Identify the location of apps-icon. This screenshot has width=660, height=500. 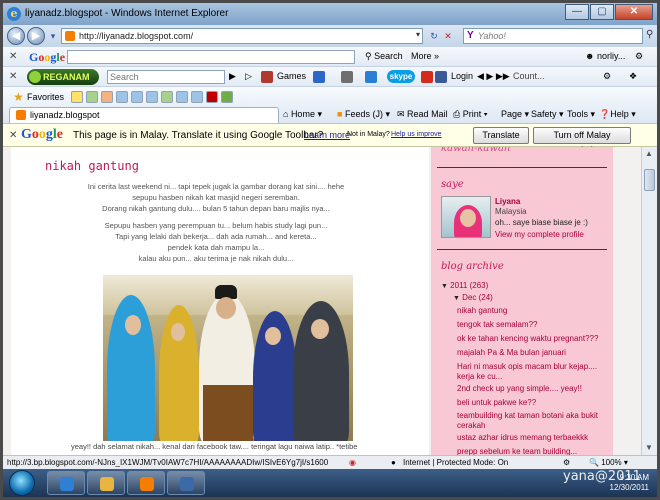
(347, 77).